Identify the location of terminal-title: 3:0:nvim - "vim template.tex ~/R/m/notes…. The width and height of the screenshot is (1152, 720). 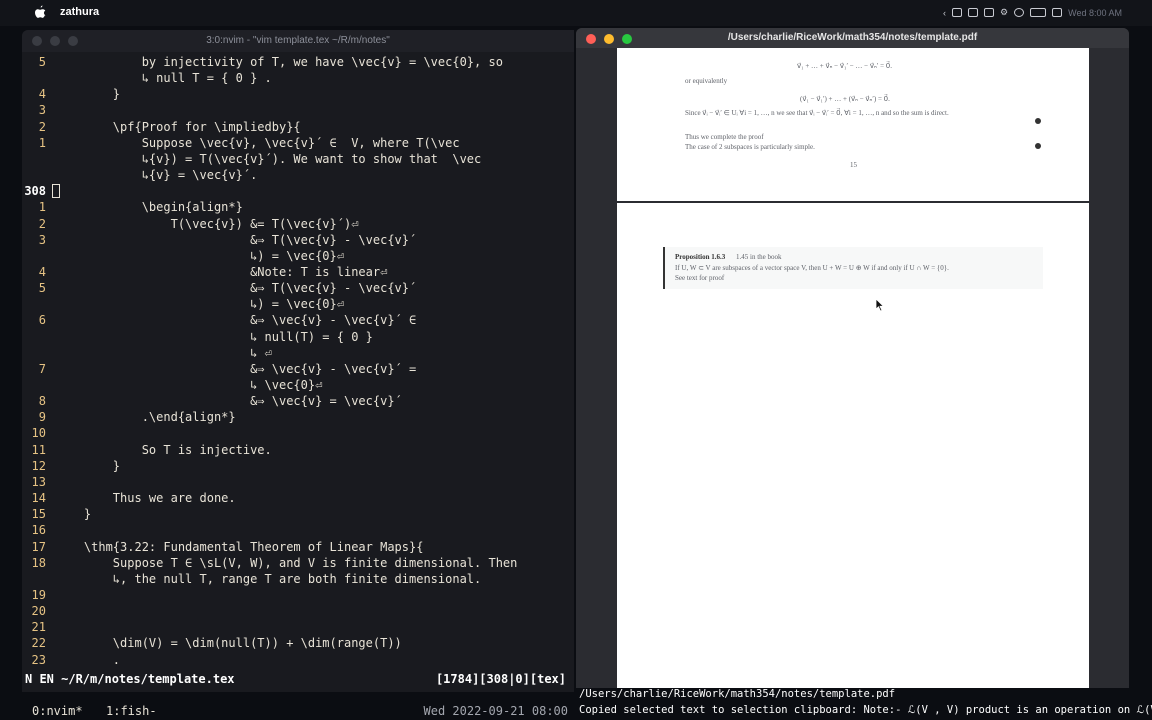
(298, 40).